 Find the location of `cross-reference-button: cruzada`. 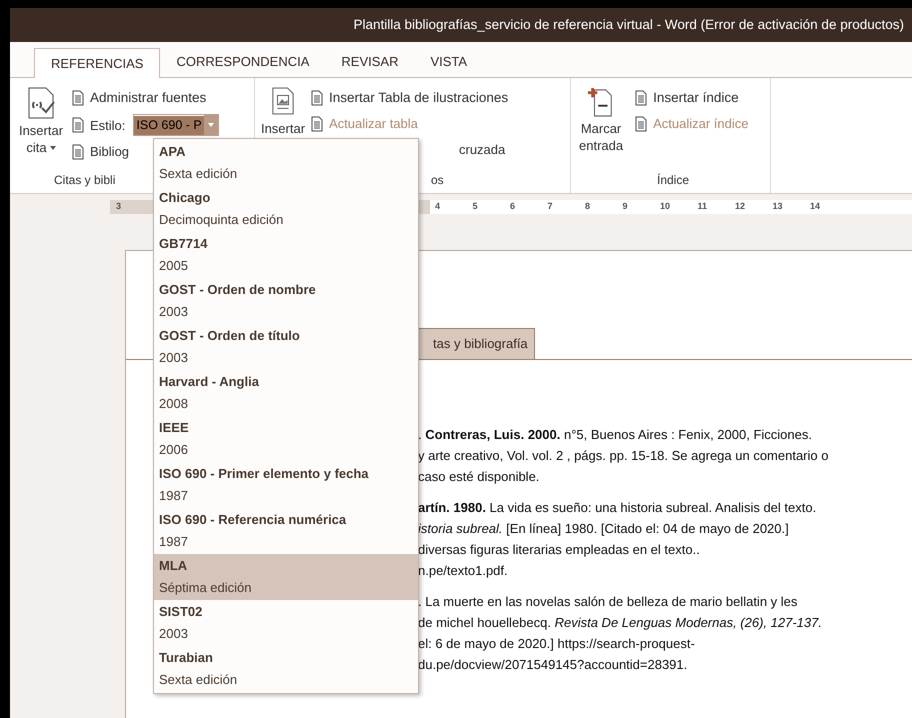

cross-reference-button: cruzada is located at coordinates (482, 150).